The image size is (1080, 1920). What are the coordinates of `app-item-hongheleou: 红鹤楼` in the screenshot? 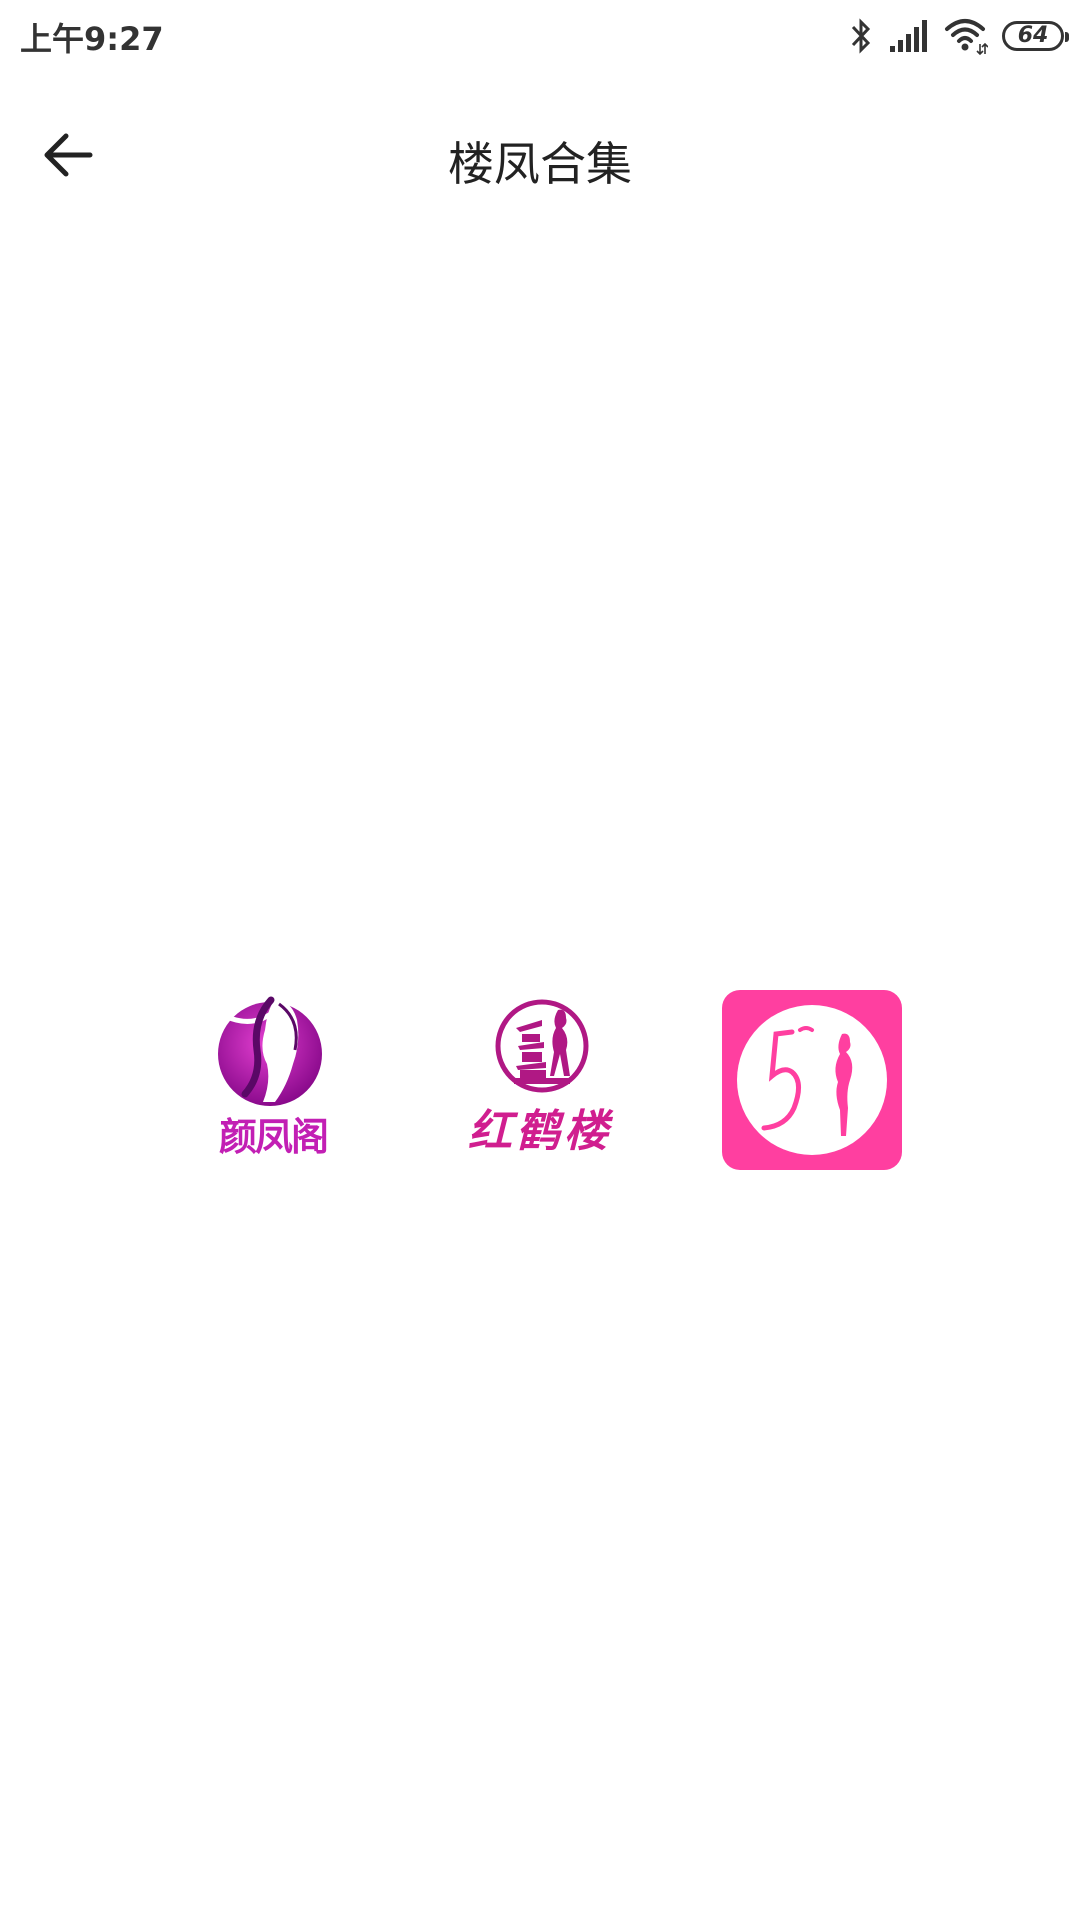 It's located at (540, 1080).